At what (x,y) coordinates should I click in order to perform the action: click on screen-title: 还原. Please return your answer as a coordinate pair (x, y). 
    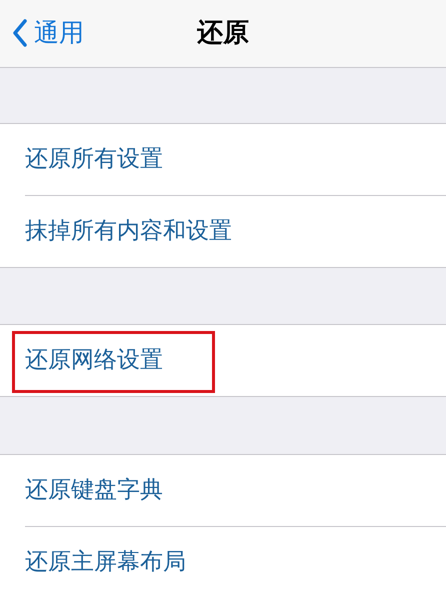
    Looking at the image, I should click on (223, 33).